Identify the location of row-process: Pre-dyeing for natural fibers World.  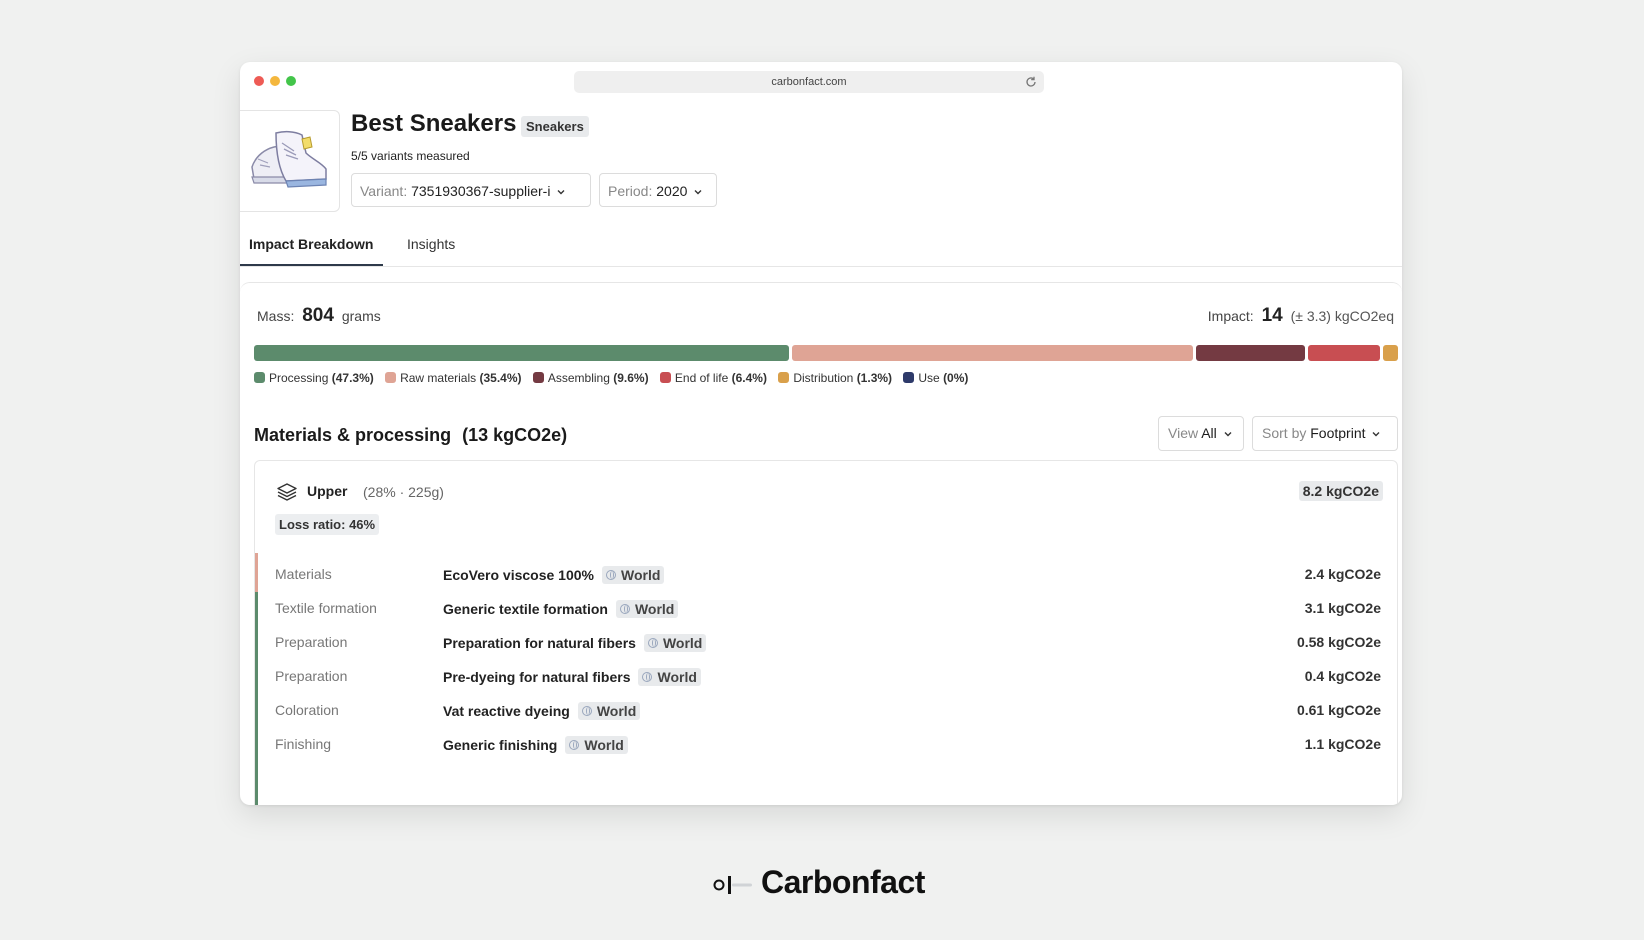
(572, 677).